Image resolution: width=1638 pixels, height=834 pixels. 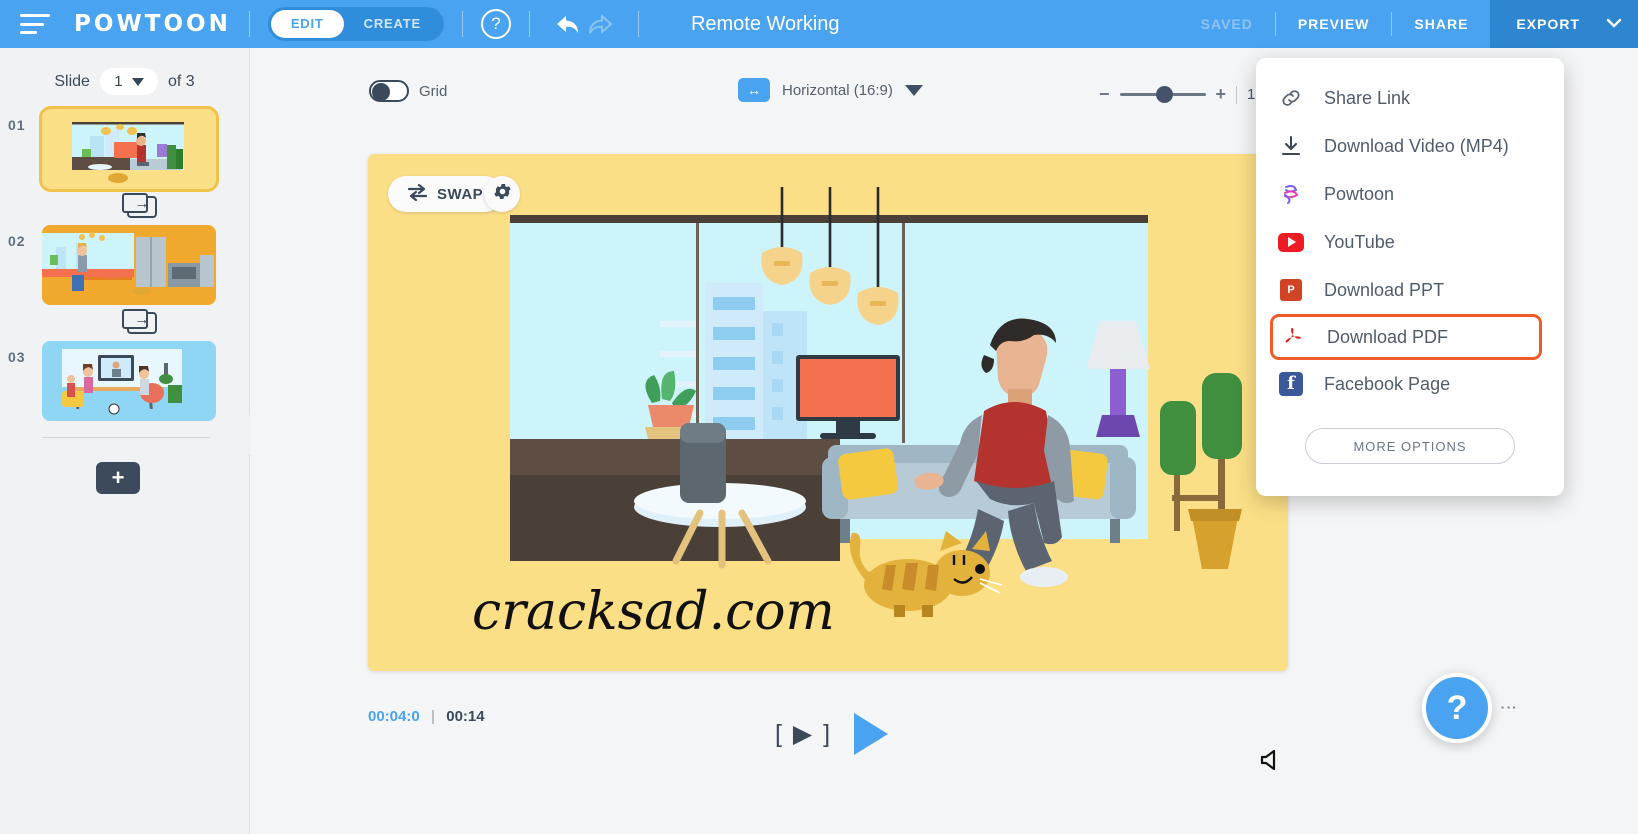 What do you see at coordinates (433, 91) in the screenshot?
I see `grid-label: Grid` at bounding box center [433, 91].